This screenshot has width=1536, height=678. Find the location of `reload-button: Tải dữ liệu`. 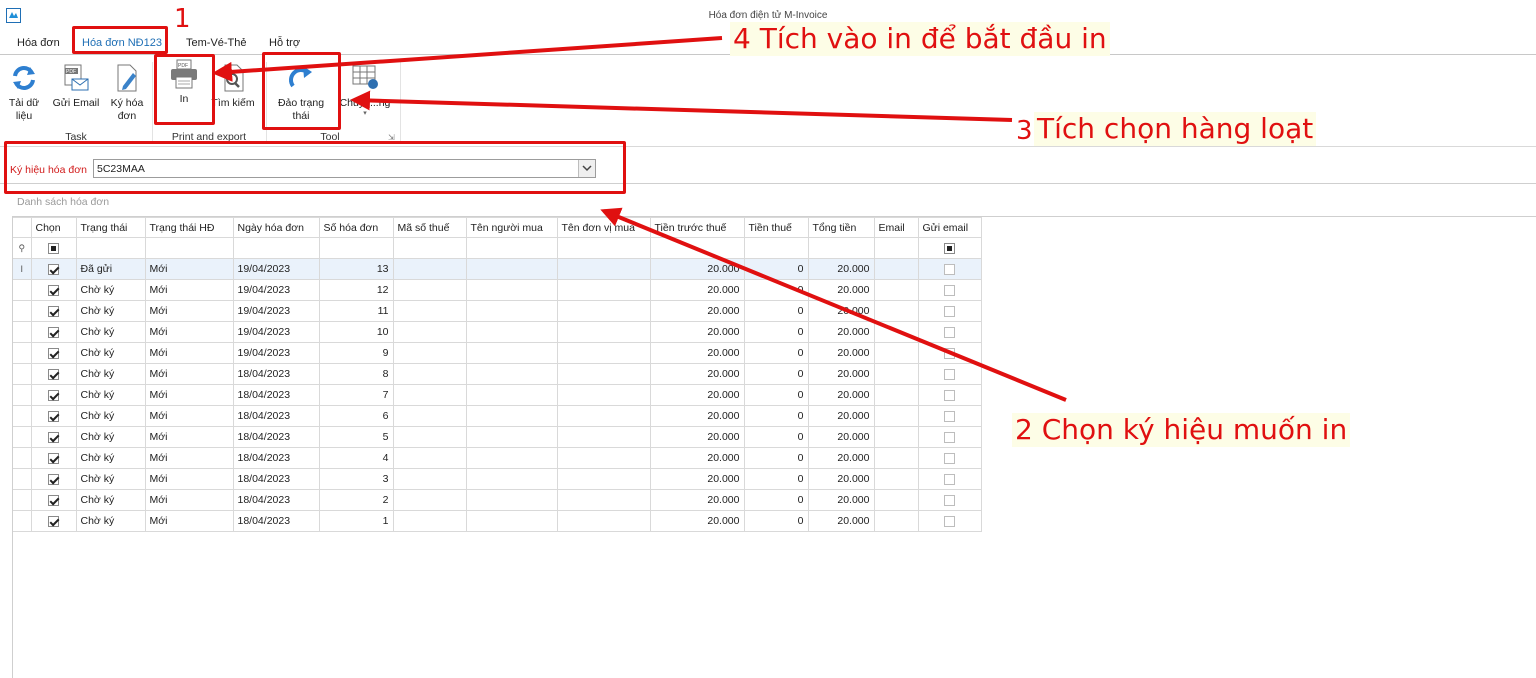

reload-button: Tải dữ liệu is located at coordinates (24, 92).